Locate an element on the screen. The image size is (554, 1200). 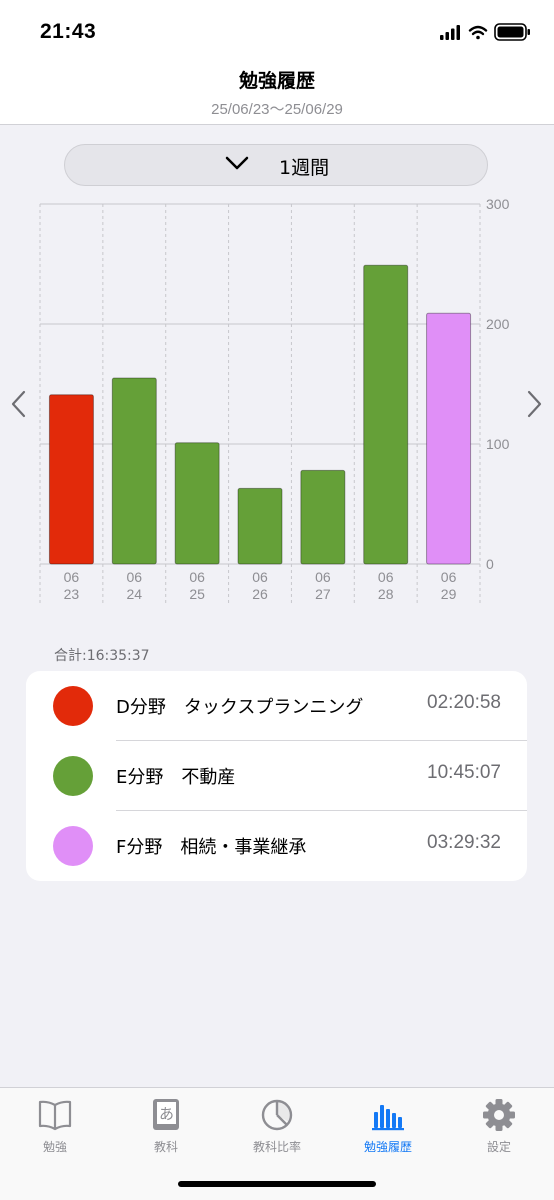
tab-label: 勉強履歴 is located at coordinates (387, 1147).